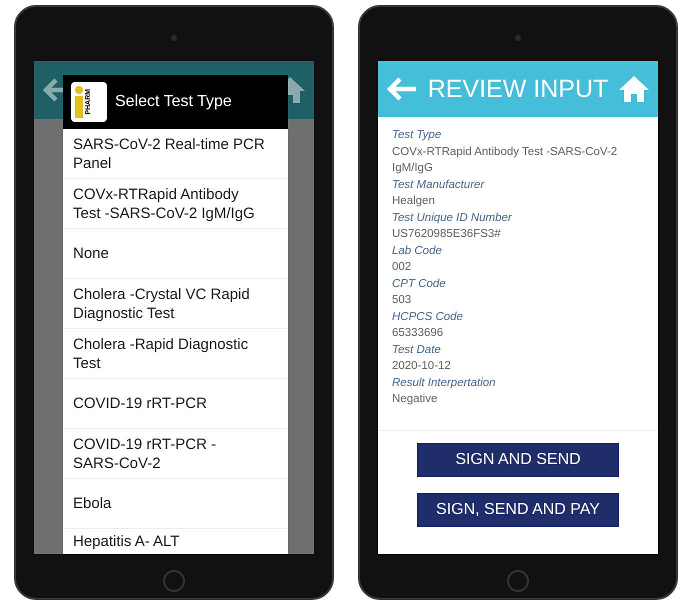 Image resolution: width=682 pixels, height=605 pixels. I want to click on field-value: US7620985E36FS3#, so click(447, 234).